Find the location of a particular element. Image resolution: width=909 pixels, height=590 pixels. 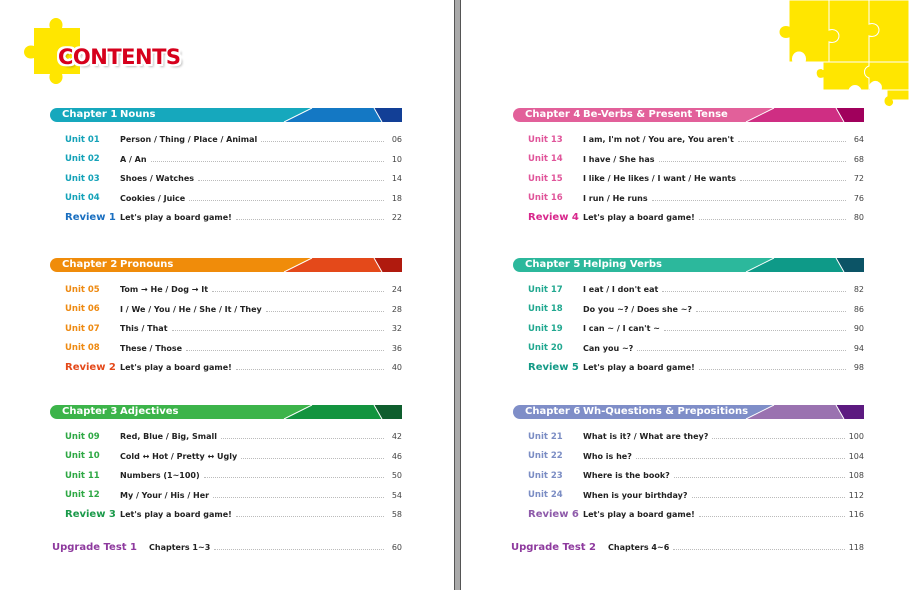

unit-entry: Unit 21 What is it? / What are they? 100 is located at coordinates (688, 437).